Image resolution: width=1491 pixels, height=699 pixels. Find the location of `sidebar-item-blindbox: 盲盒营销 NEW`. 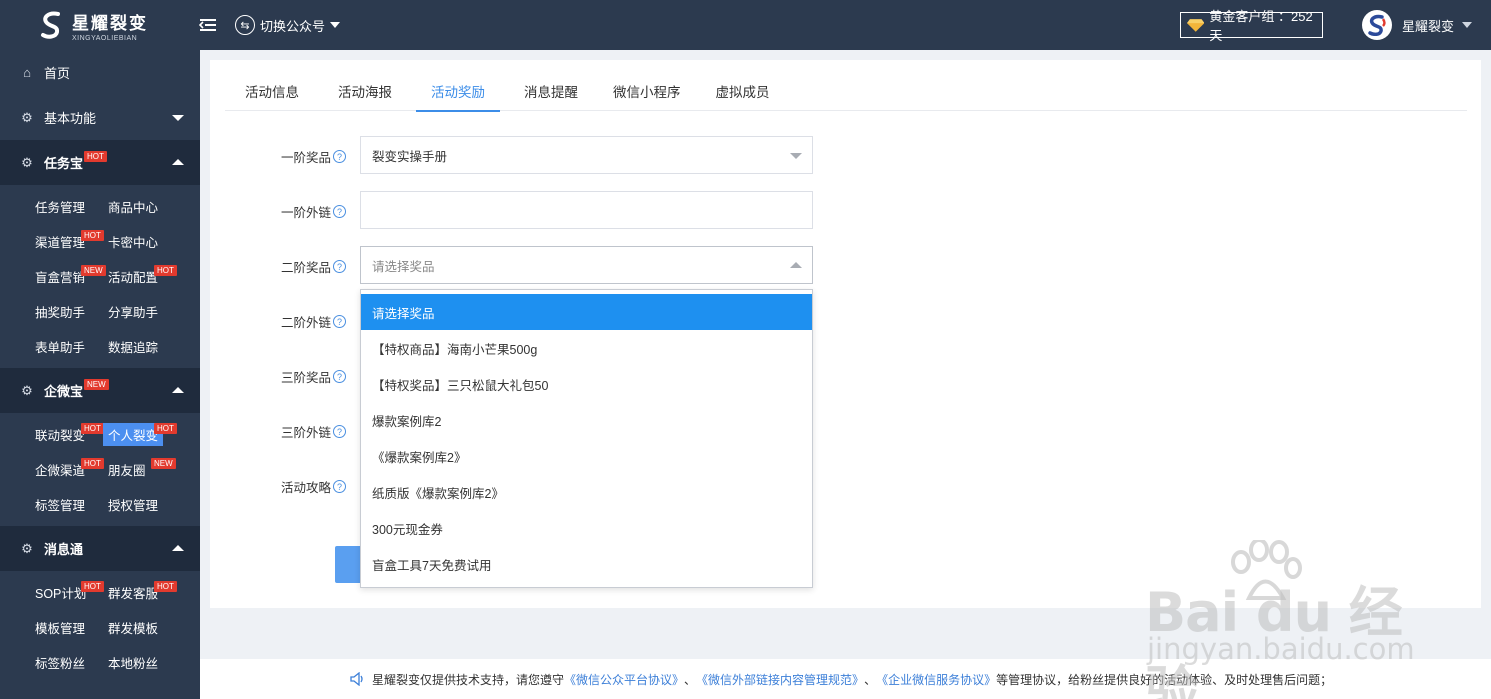

sidebar-item-blindbox: 盲盒营销 NEW is located at coordinates (71, 276).